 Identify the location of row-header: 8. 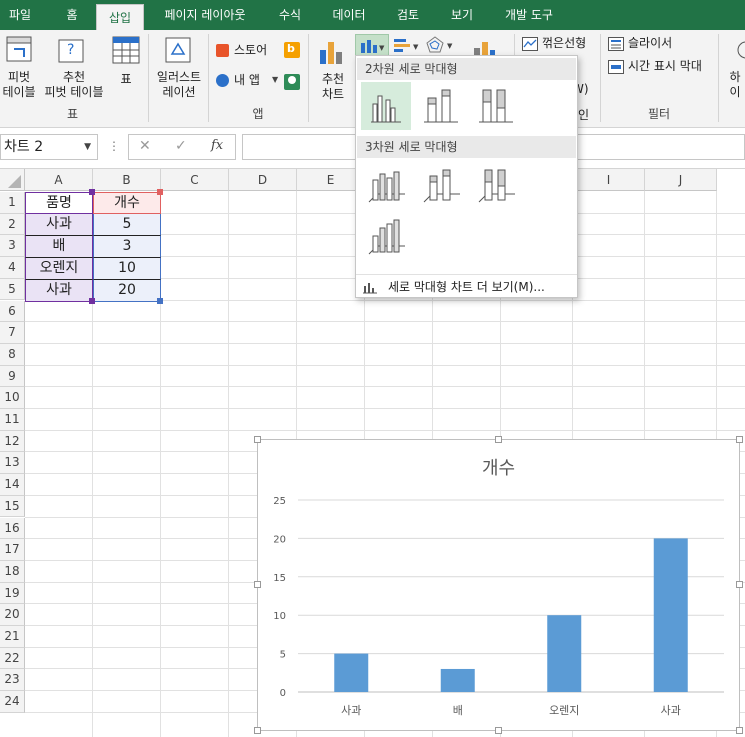
(12, 354).